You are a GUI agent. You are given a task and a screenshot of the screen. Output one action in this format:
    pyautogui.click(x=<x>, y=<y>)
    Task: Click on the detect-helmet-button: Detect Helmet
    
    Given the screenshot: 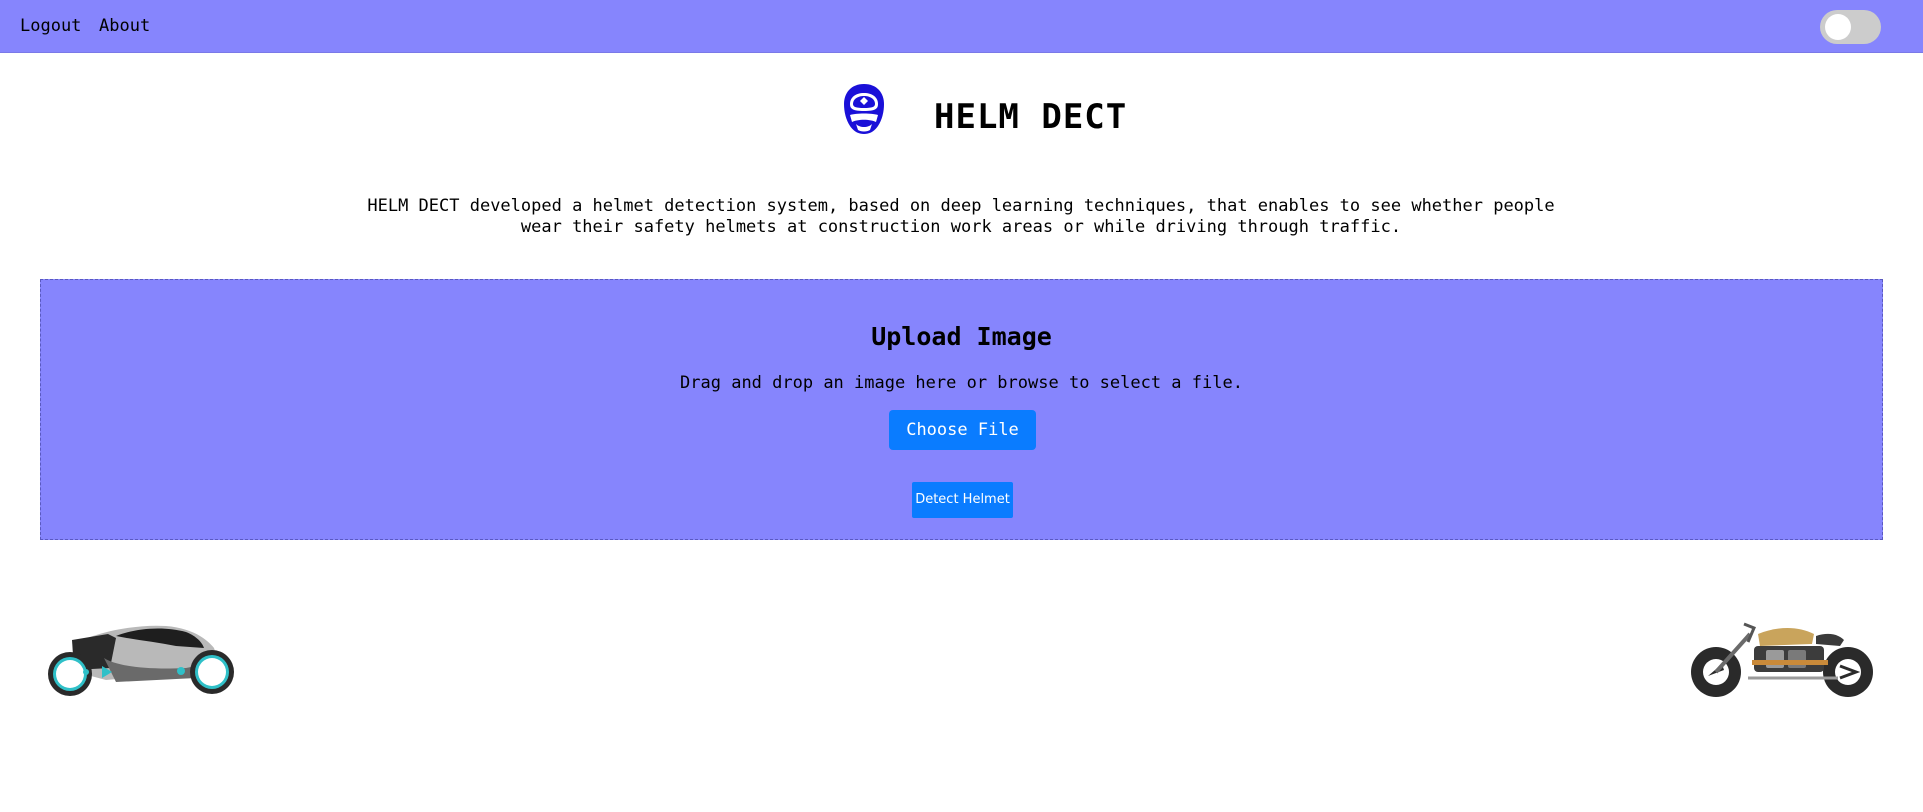 What is the action you would take?
    pyautogui.click(x=962, y=500)
    